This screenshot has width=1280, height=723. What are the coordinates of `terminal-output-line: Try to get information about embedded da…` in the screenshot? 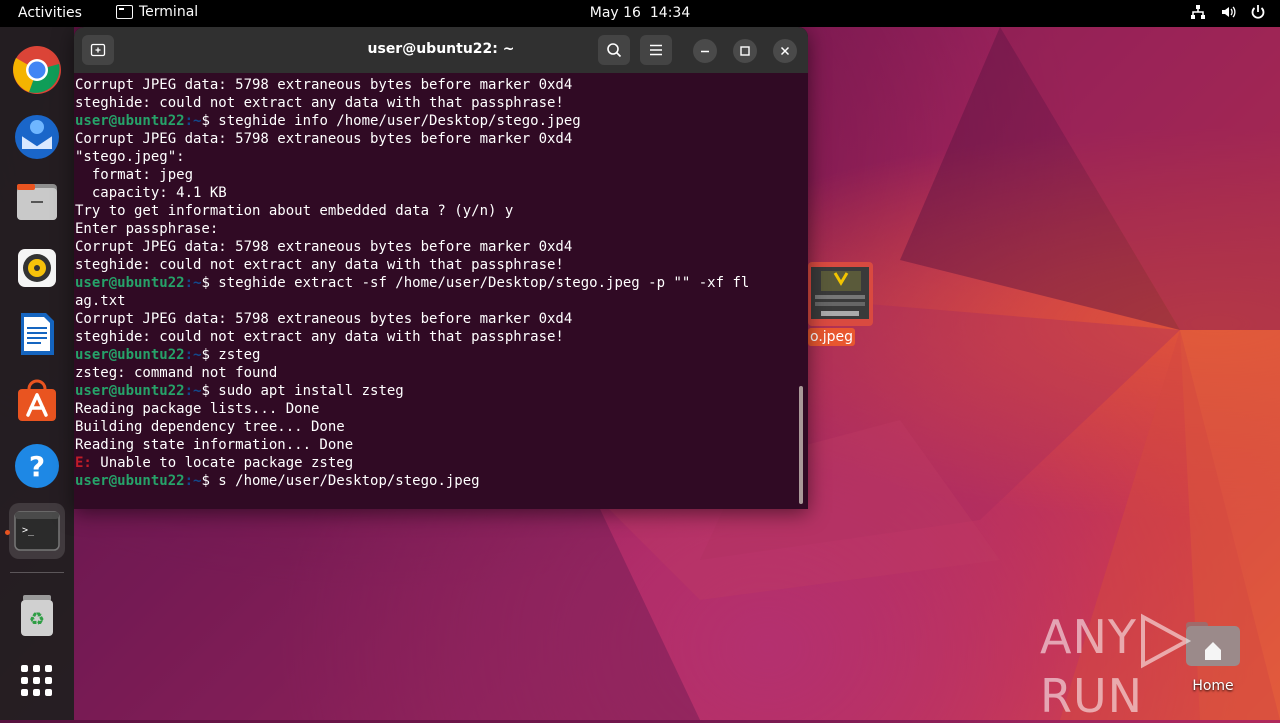 It's located at (294, 211).